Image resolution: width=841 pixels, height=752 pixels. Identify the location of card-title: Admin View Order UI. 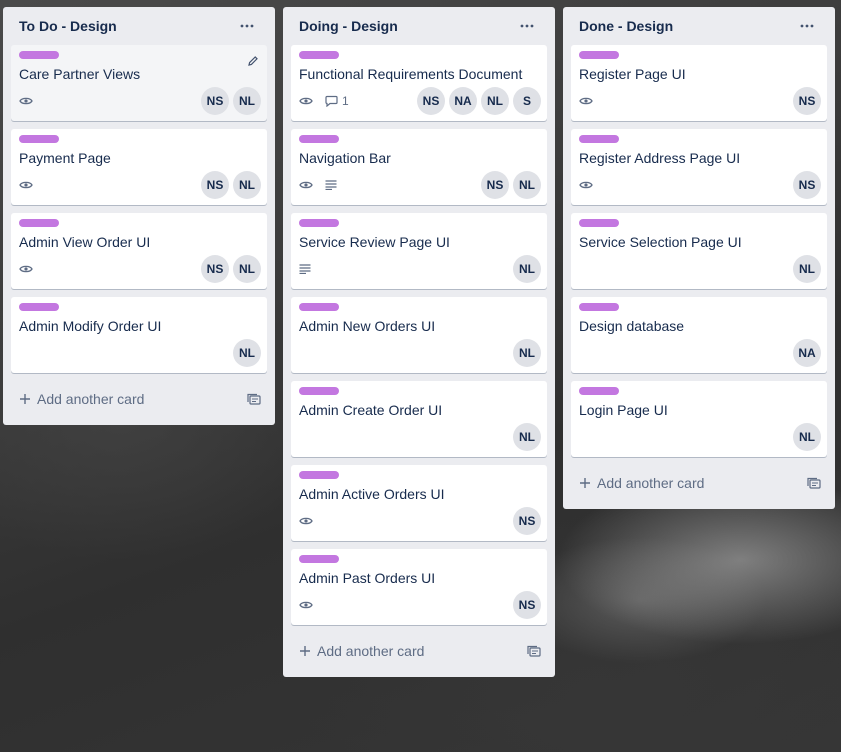
(85, 242).